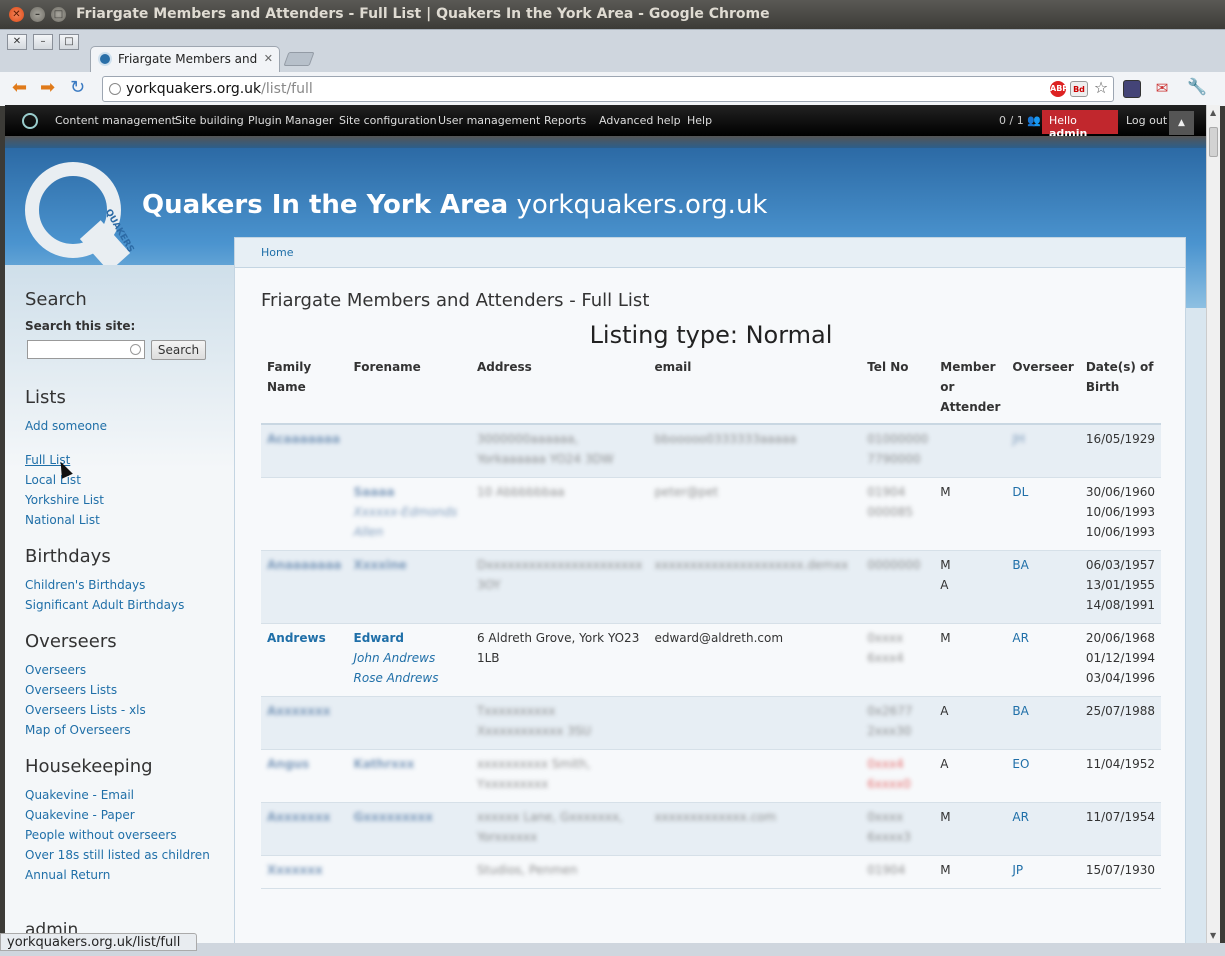 The image size is (1225, 956). Describe the element at coordinates (78, 730) in the screenshot. I see `map-of-overseers-link: Map of Overseers` at that location.